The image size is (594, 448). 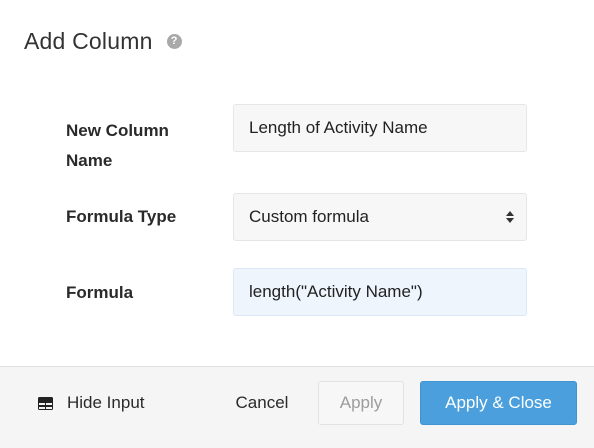 I want to click on hide-input-button: Hide Input, so click(x=91, y=403).